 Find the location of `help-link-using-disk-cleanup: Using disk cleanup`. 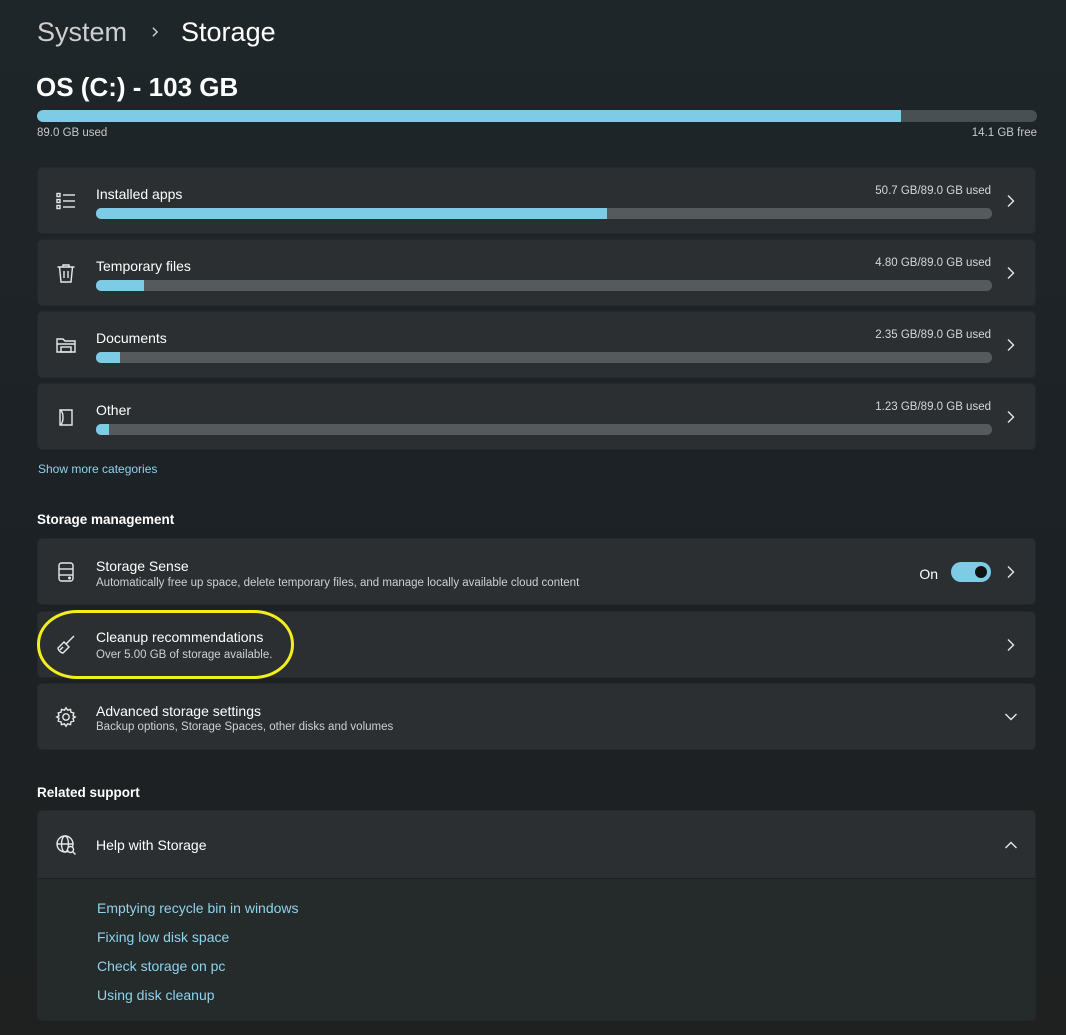

help-link-using-disk-cleanup: Using disk cleanup is located at coordinates (156, 995).